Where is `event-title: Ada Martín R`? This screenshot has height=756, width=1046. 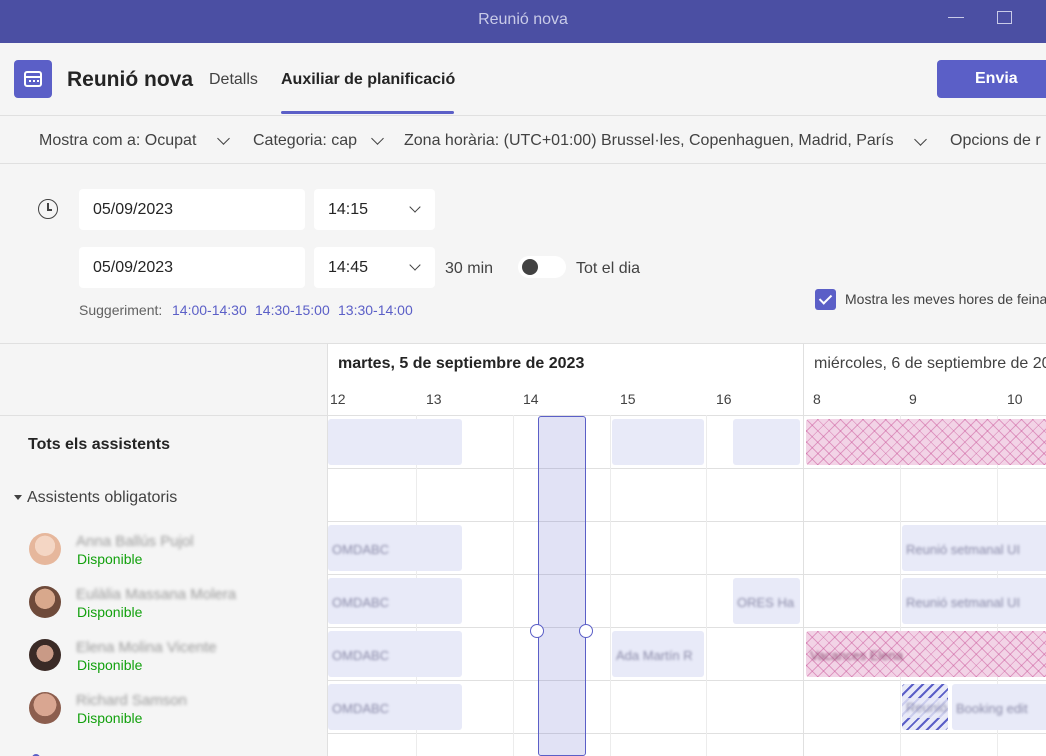
event-title: Ada Martín R is located at coordinates (654, 655).